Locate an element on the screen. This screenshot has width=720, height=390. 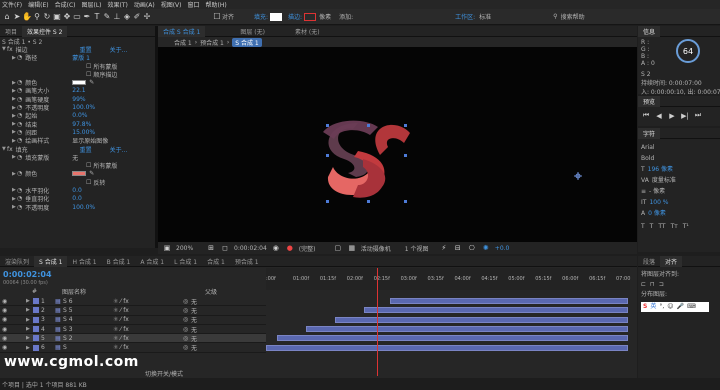
tab-precomp1: 预合成 1 is located at coordinates (247, 261).